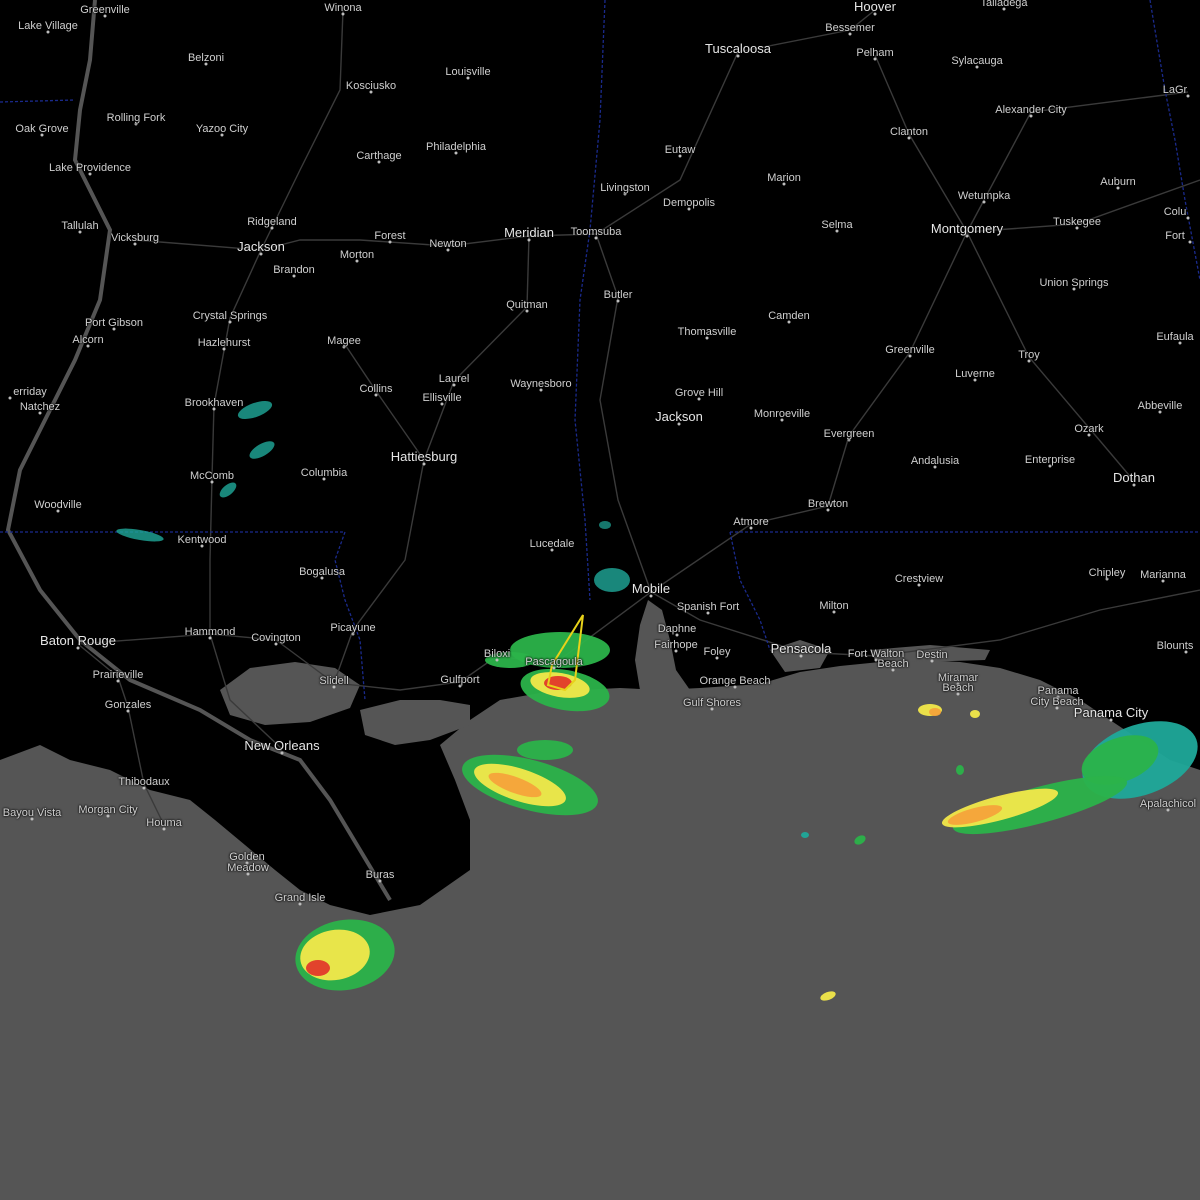 The width and height of the screenshot is (1200, 1200). What do you see at coordinates (1134, 477) in the screenshot?
I see `city-label: Dothan` at bounding box center [1134, 477].